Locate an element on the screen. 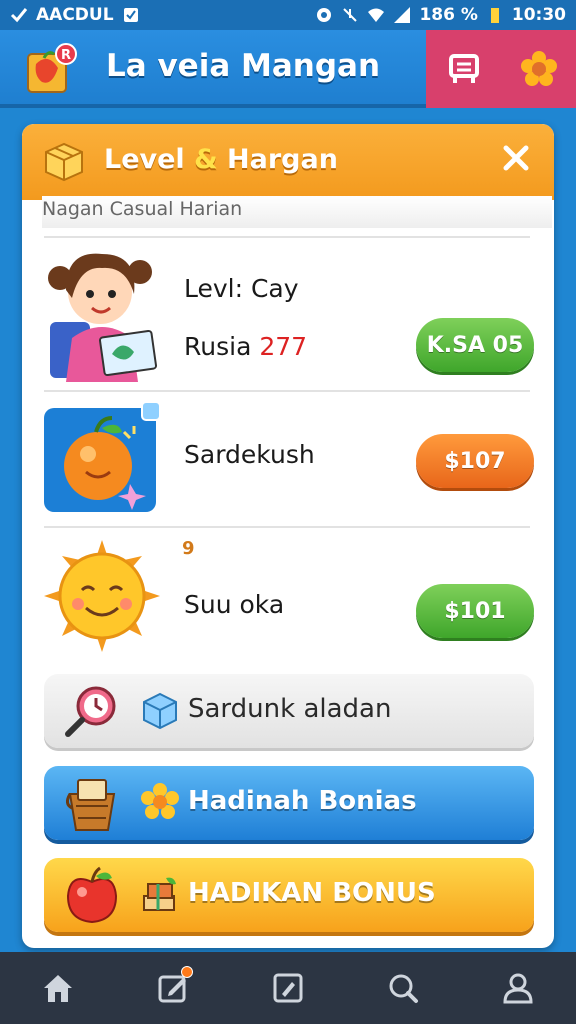 This screenshot has width=576, height=1024. price-button-2: $107 is located at coordinates (475, 461).